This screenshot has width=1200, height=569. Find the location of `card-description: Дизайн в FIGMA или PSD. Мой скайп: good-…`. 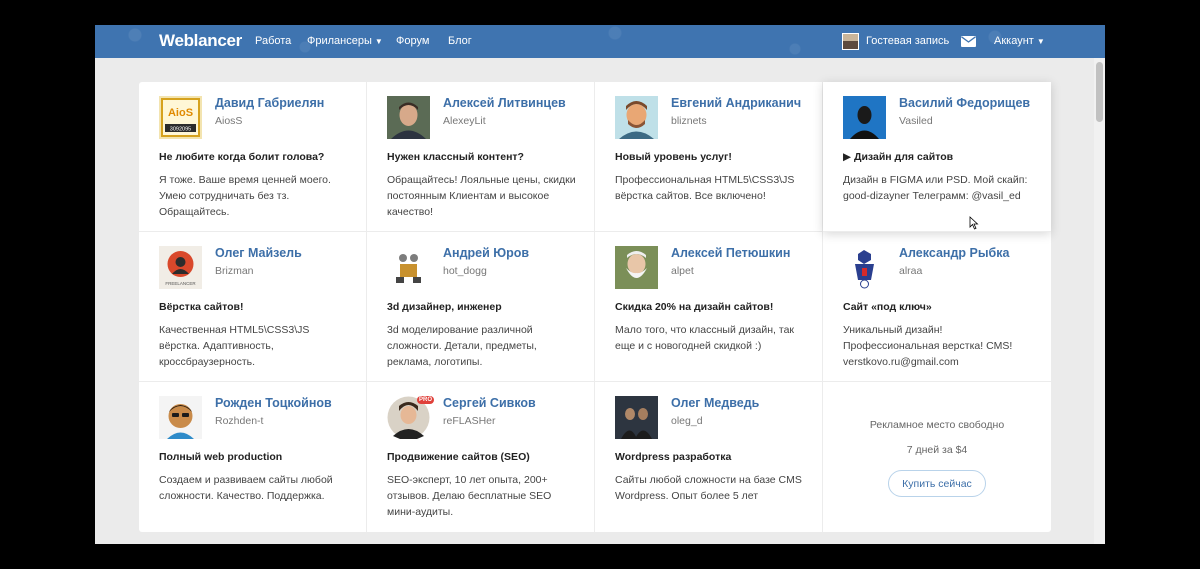

card-description: Дизайн в FIGMA или PSD. Мой скайп: good-… is located at coordinates (935, 188).